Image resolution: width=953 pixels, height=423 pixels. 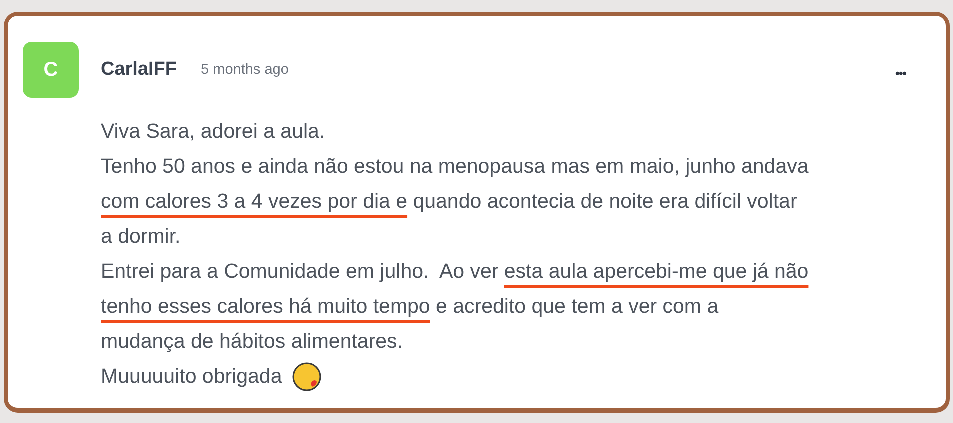 I want to click on emoji-icon, so click(x=307, y=377).